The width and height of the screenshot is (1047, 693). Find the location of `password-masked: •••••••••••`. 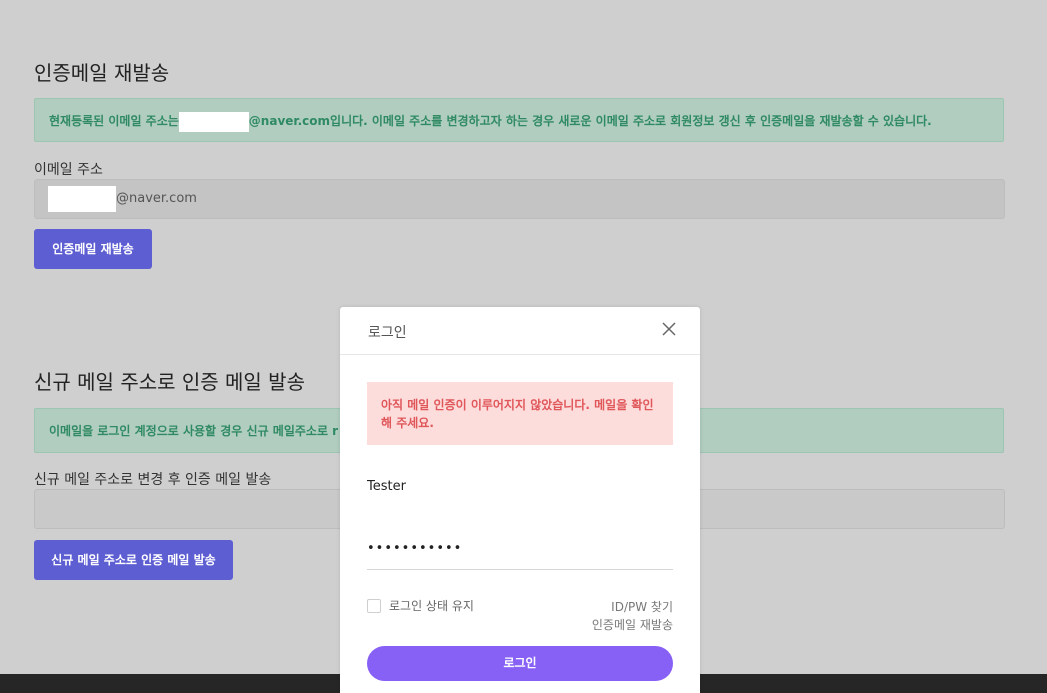

password-masked: ••••••••••• is located at coordinates (415, 548).